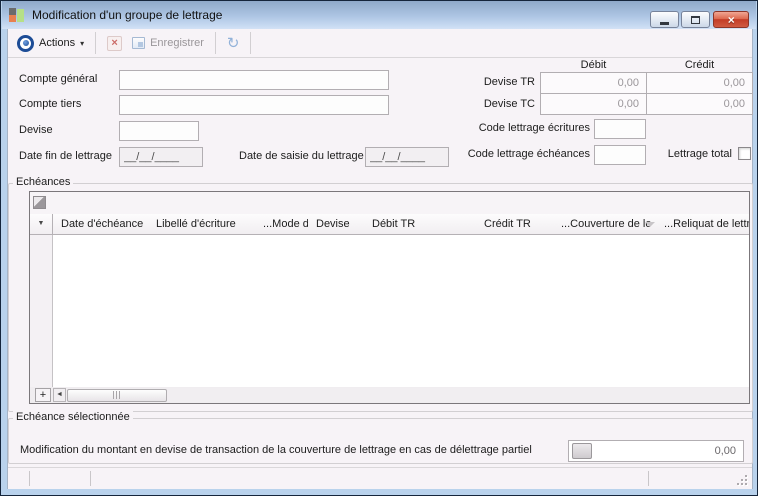 Image resolution: width=758 pixels, height=496 pixels. Describe the element at coordinates (201, 224) in the screenshot. I see `column-header-libelle-ecriture: Libellé d'écriture` at that location.